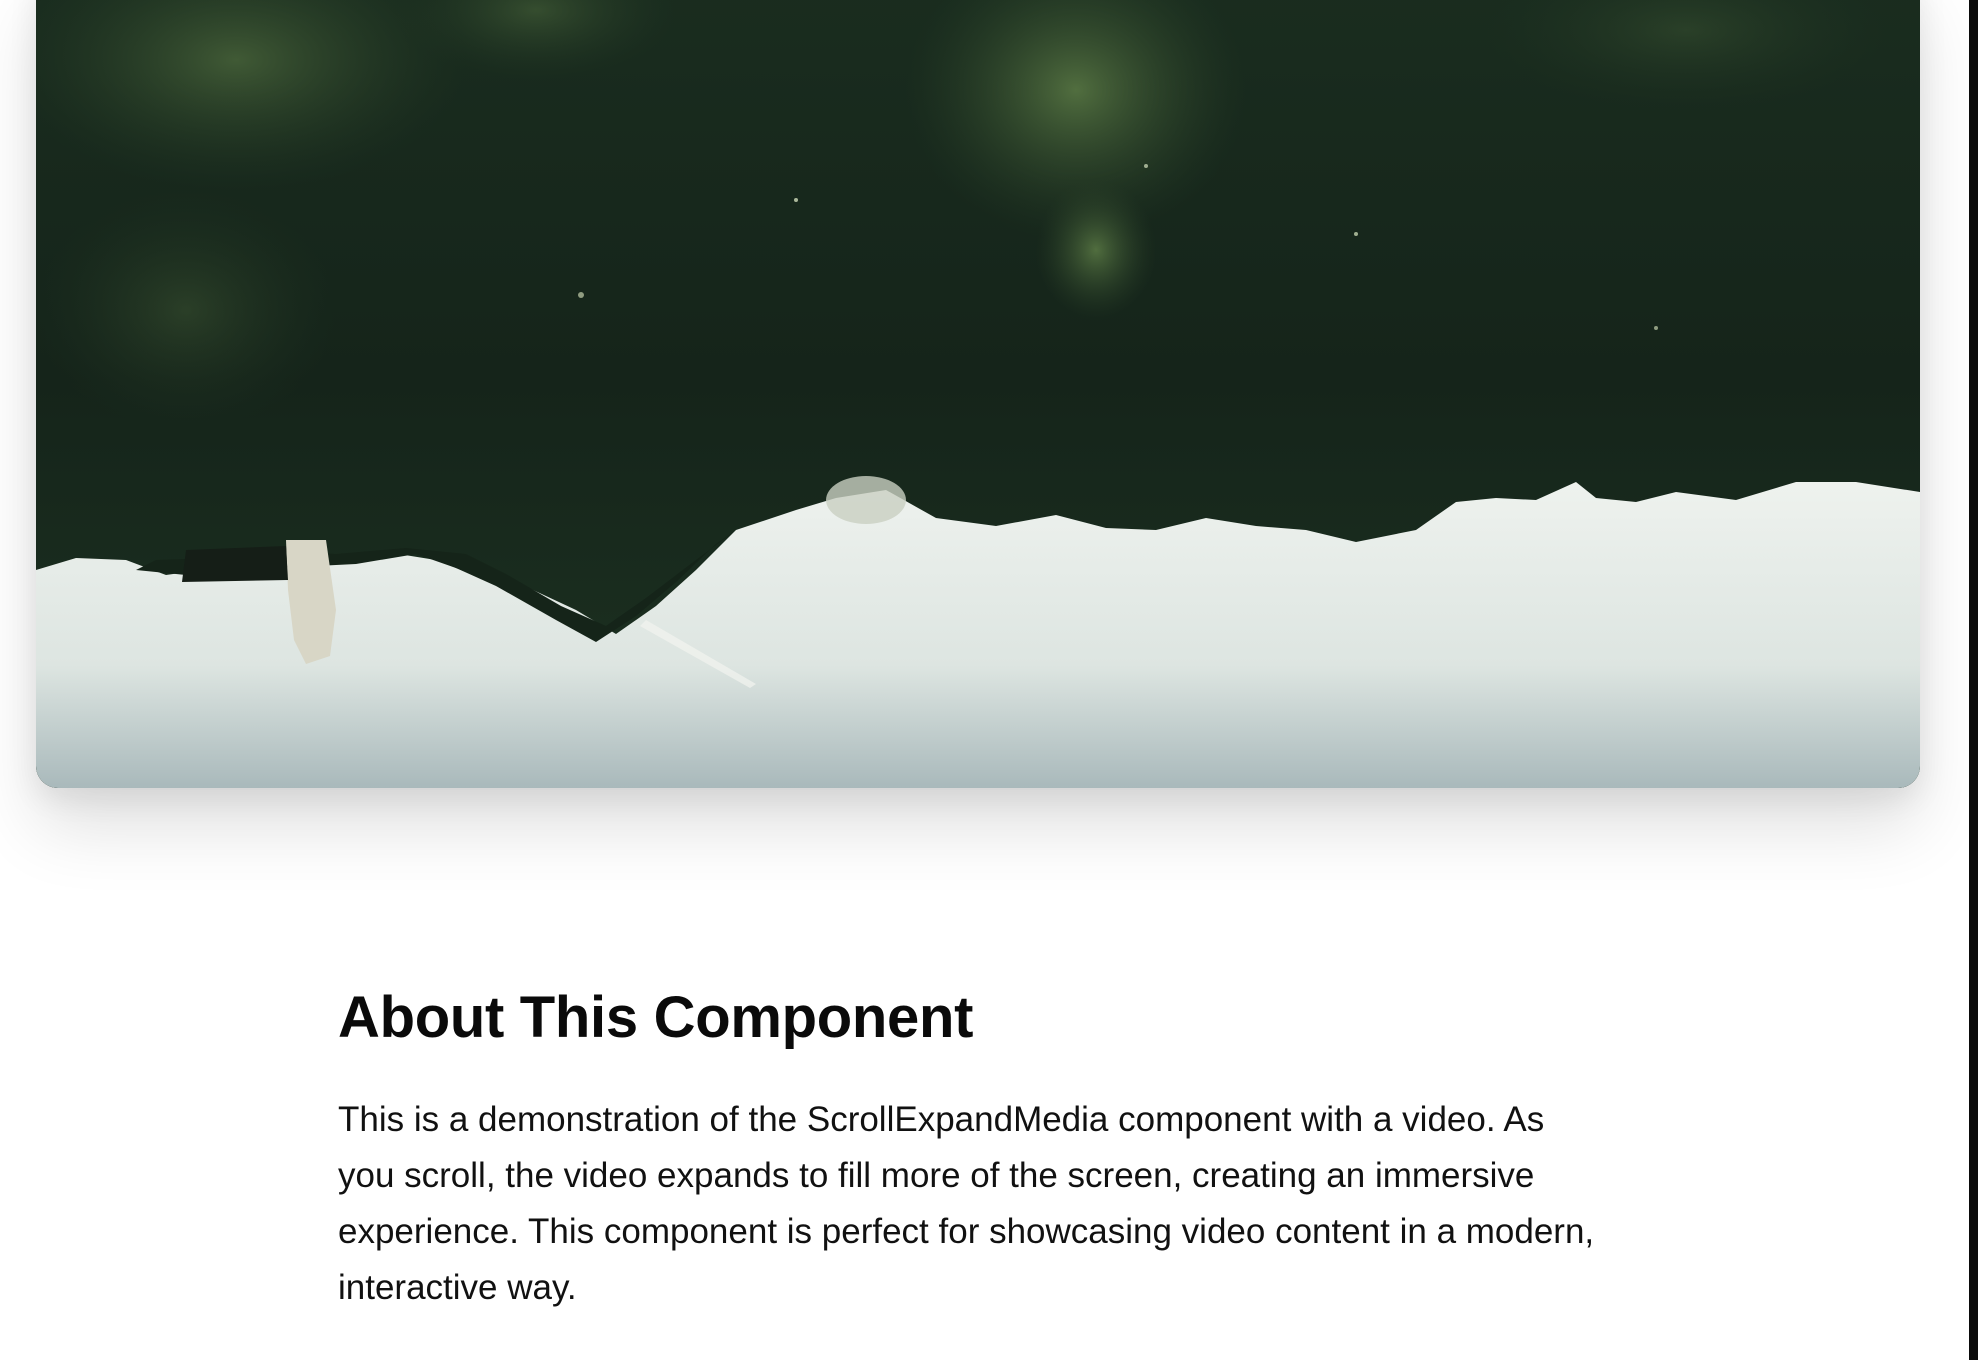 The image size is (1978, 1360). Describe the element at coordinates (1973, 680) in the screenshot. I see `window-edge` at that location.